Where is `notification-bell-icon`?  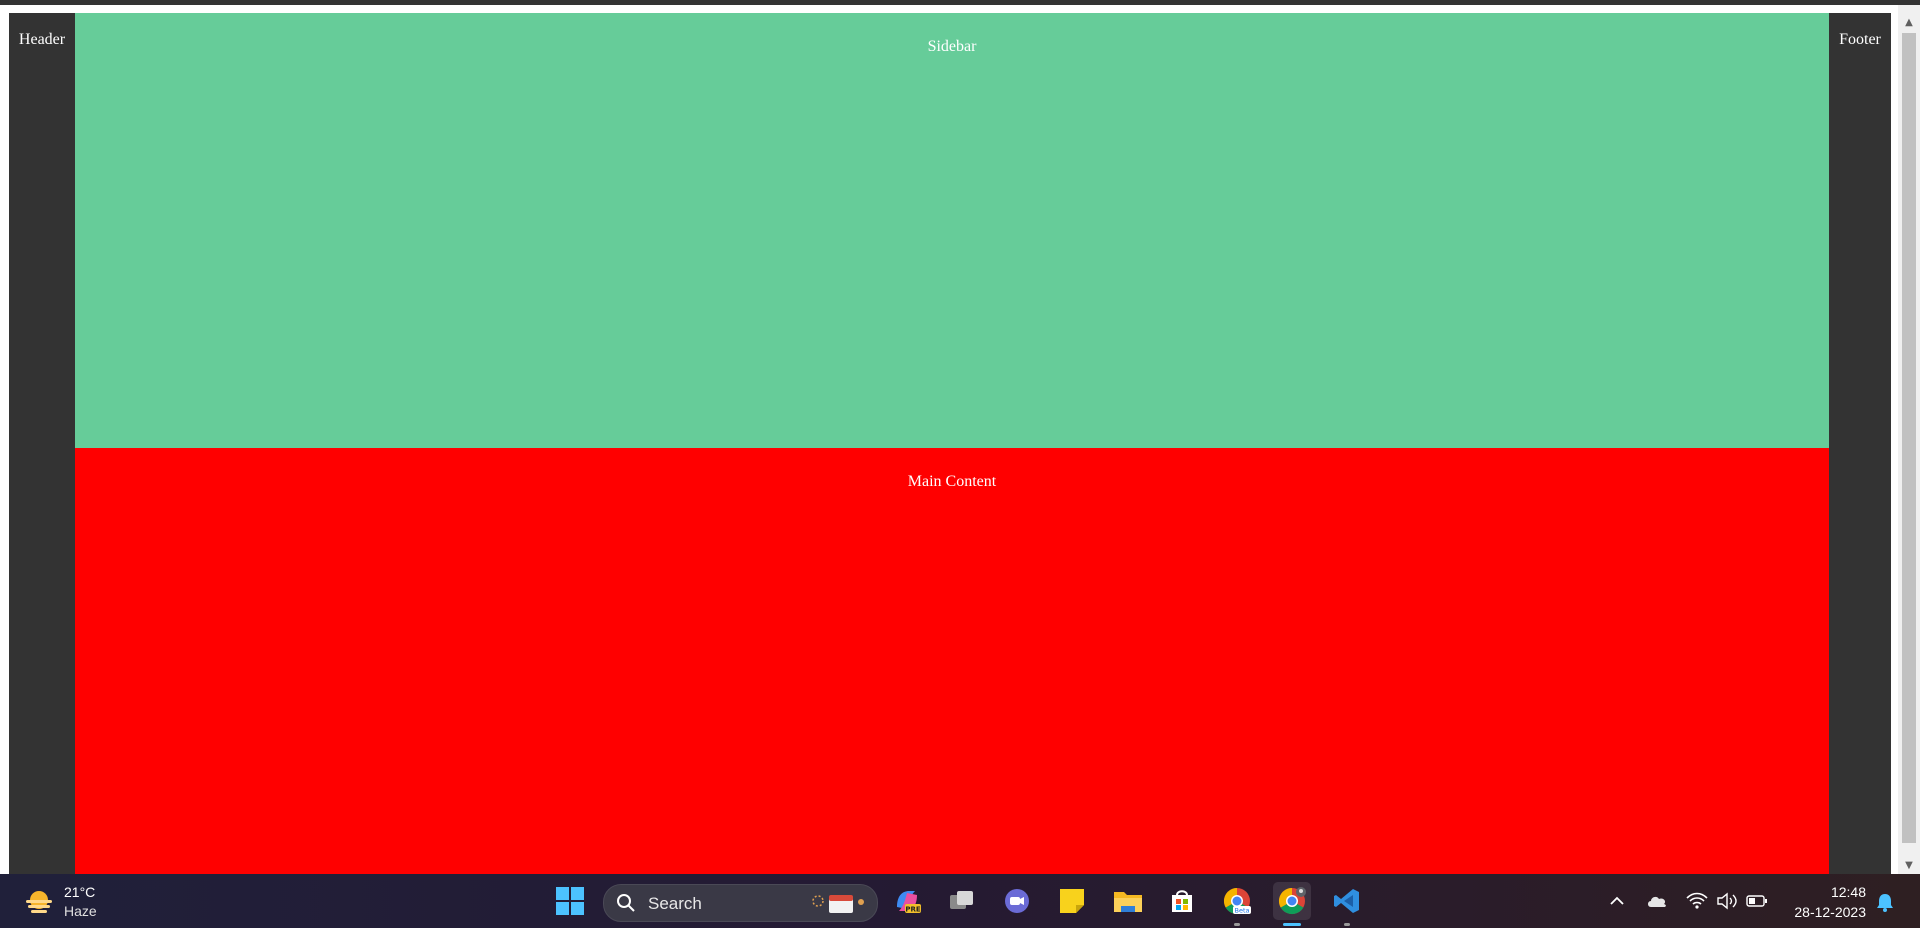 notification-bell-icon is located at coordinates (1885, 902).